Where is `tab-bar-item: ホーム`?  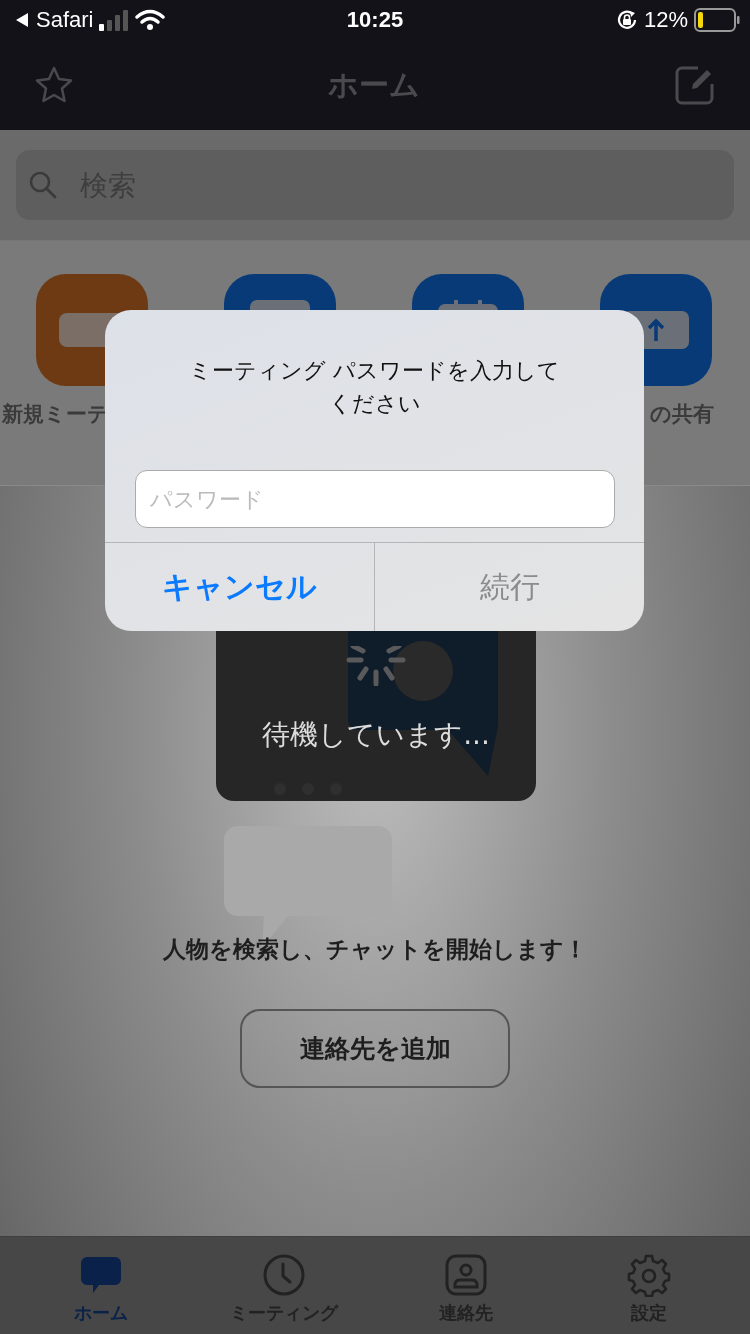 tab-bar-item: ホーム is located at coordinates (101, 1285).